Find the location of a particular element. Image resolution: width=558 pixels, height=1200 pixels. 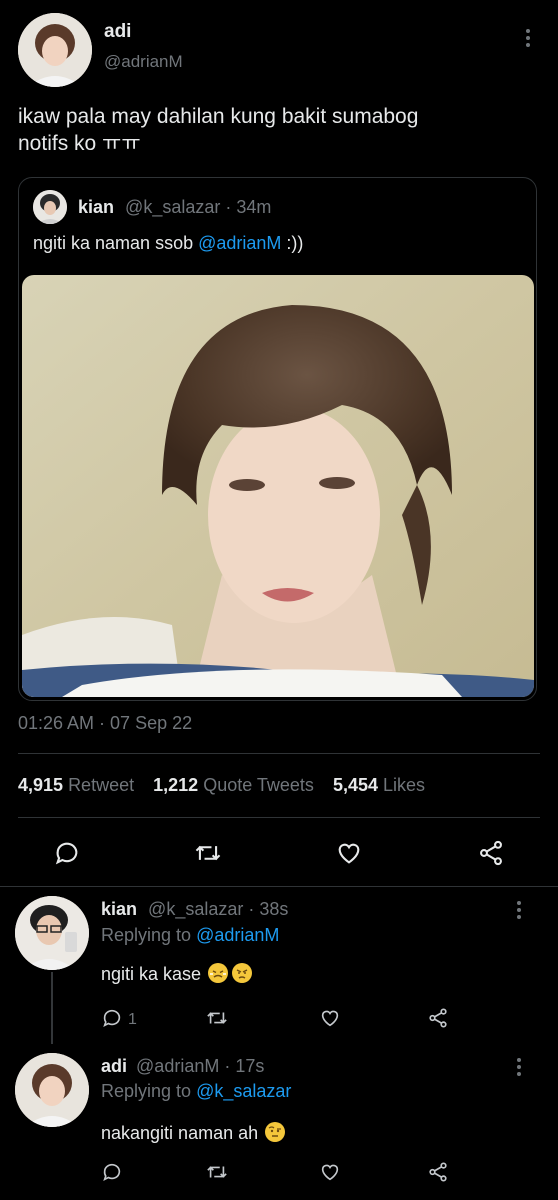

reply-handle: @k_salazar is located at coordinates (195, 909).